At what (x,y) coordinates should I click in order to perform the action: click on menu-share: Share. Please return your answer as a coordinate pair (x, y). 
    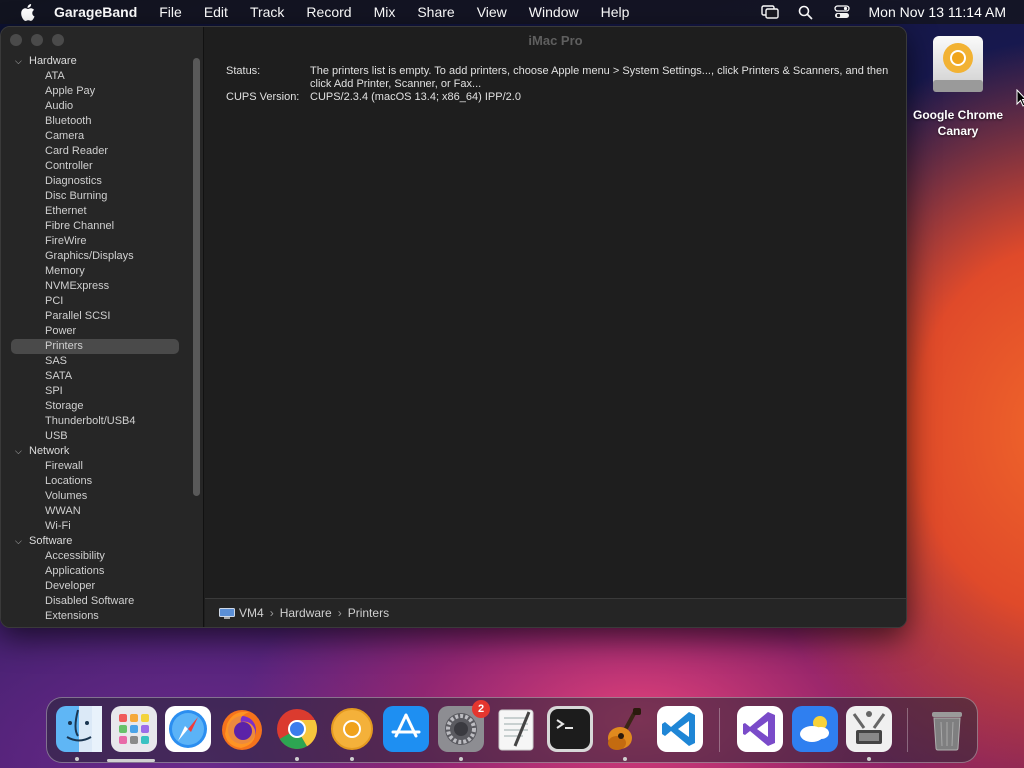
    Looking at the image, I should click on (435, 12).